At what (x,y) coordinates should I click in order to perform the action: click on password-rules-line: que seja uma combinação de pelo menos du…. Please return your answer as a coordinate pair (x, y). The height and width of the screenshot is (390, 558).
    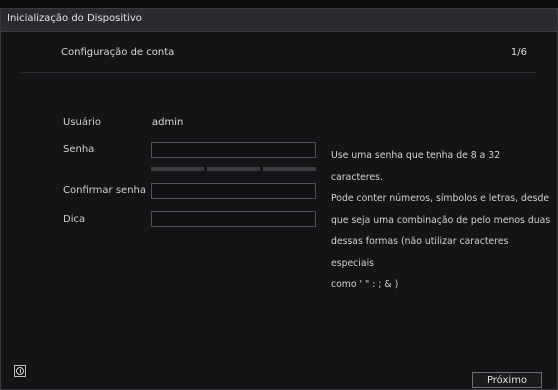
    Looking at the image, I should click on (441, 220).